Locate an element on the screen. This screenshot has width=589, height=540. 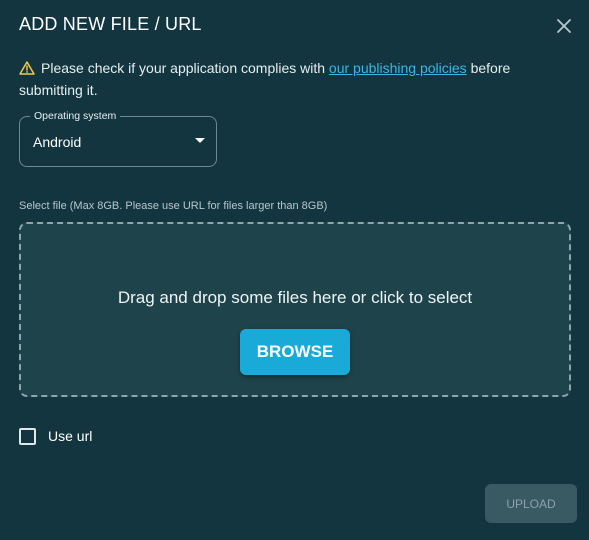
upload-button: UPLOAD is located at coordinates (531, 503).